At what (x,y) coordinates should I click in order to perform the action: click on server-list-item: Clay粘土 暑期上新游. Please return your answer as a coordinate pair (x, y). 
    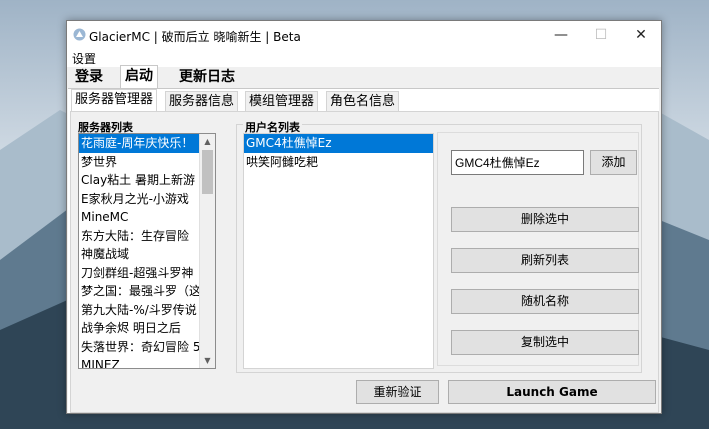
    Looking at the image, I should click on (147, 180).